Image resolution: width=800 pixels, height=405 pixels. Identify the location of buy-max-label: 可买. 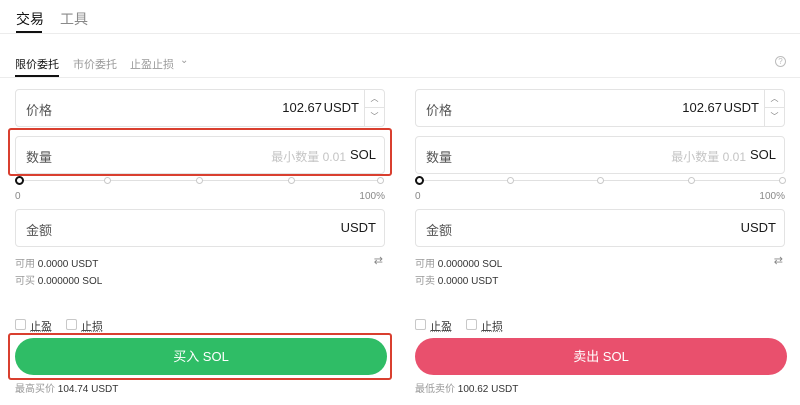
(25, 281).